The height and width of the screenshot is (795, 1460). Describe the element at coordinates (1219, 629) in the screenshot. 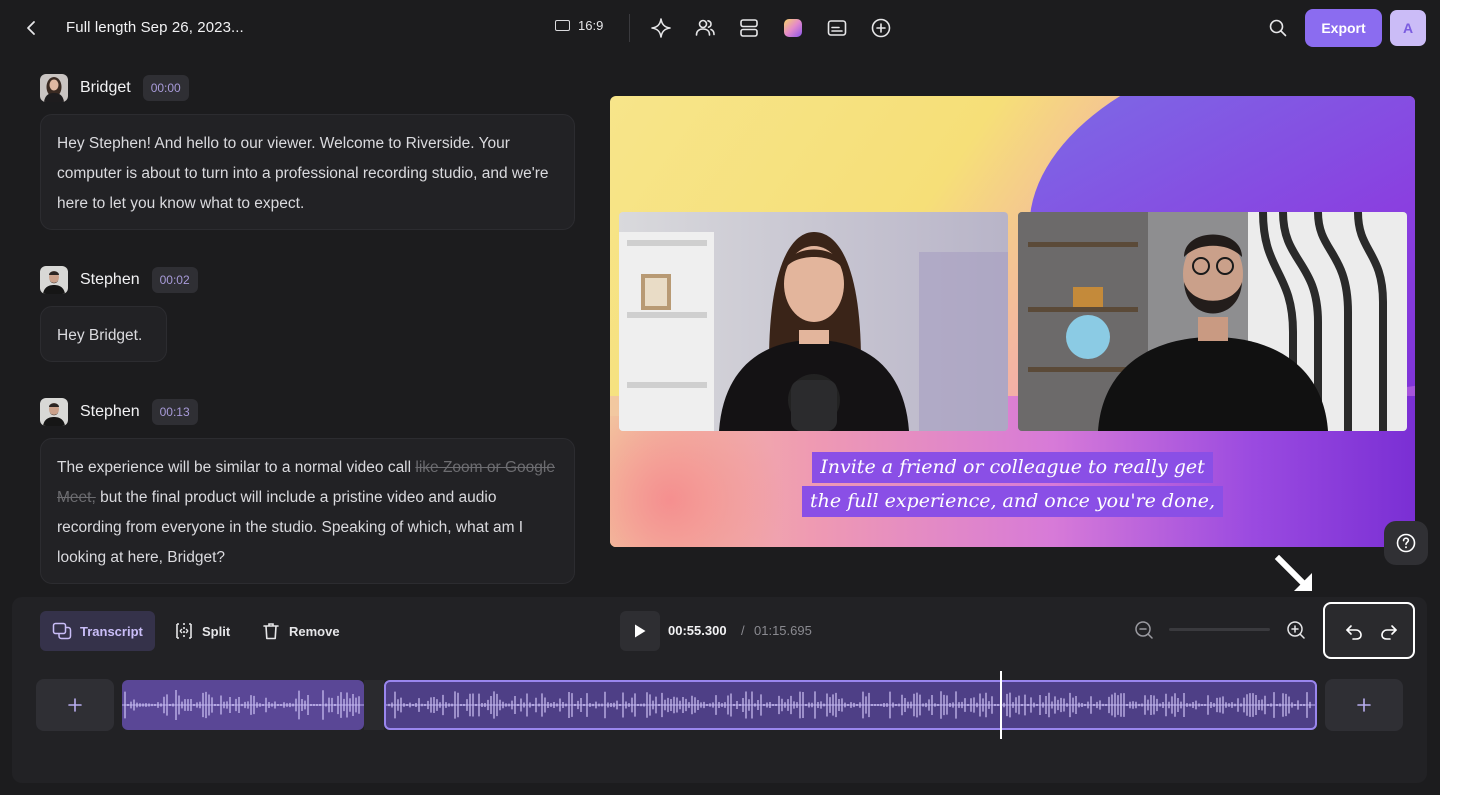

I see `zoom-slider` at that location.